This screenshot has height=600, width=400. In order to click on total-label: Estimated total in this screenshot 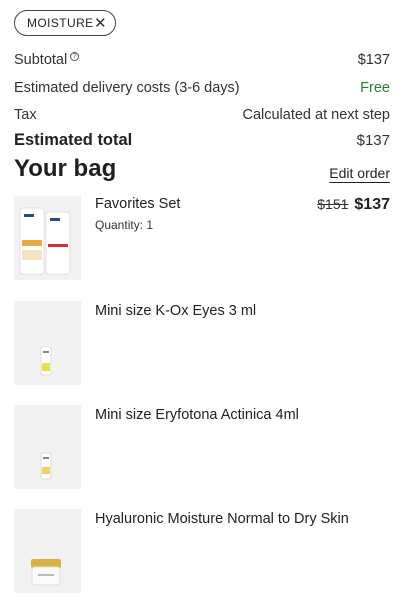, I will do `click(73, 140)`.